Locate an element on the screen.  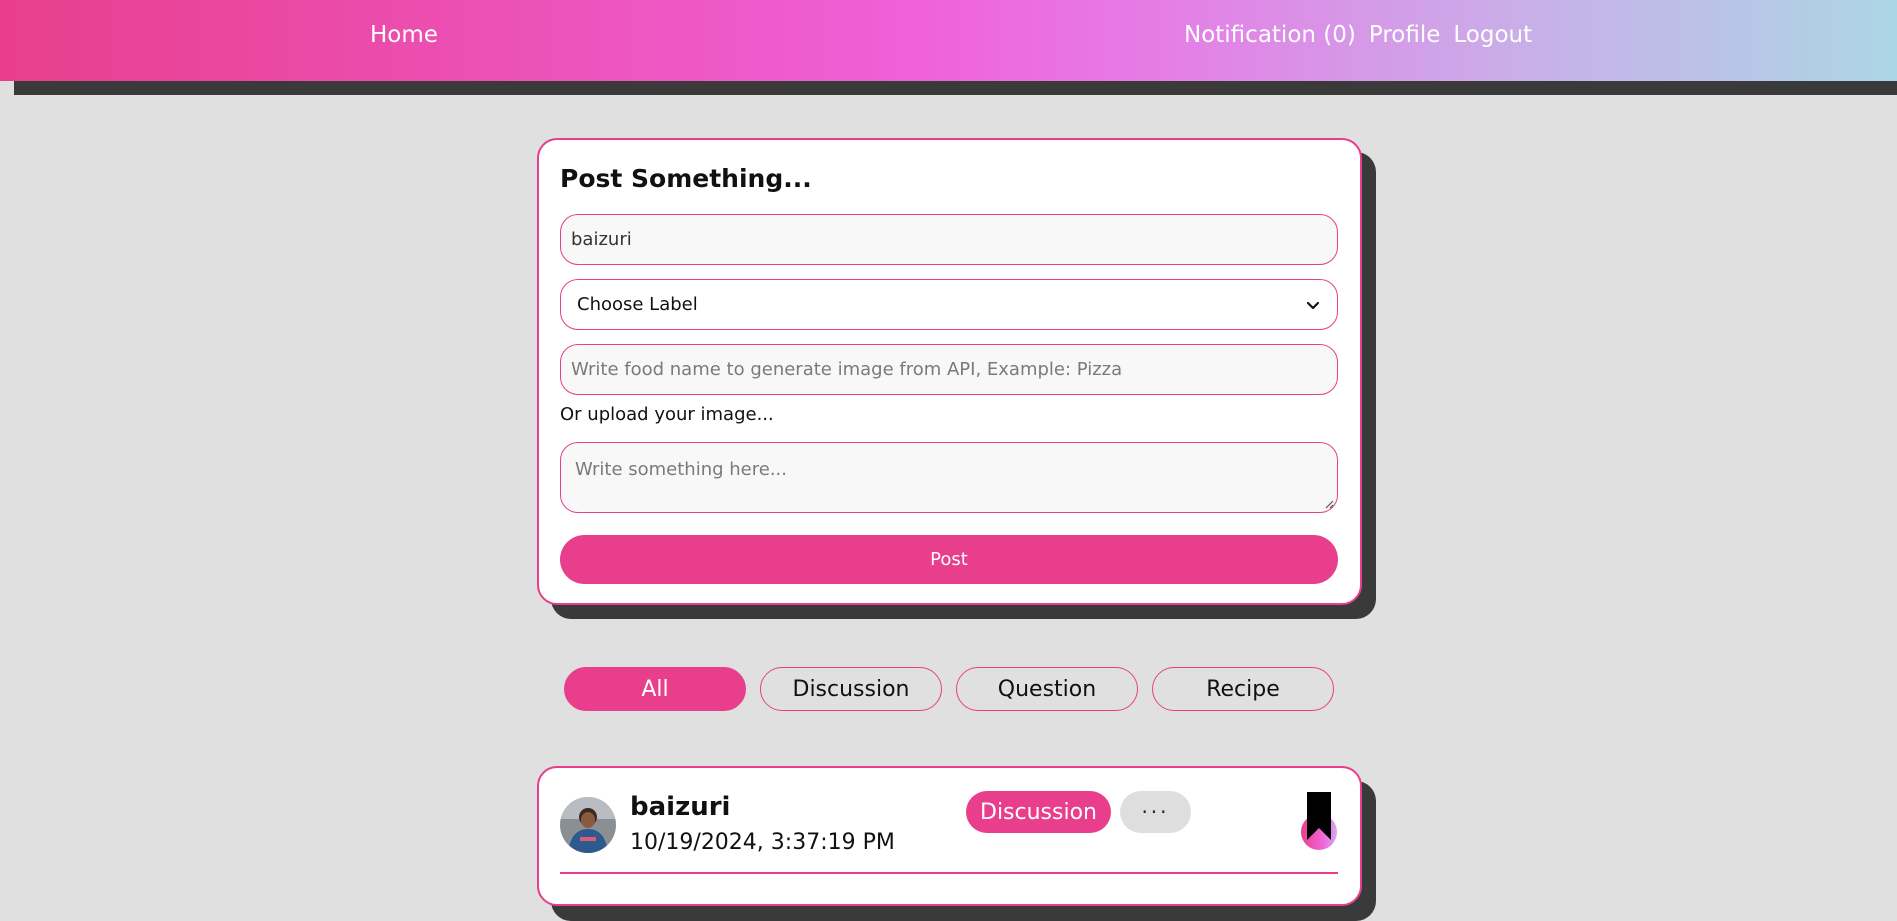
tab-discussion: Discussion is located at coordinates (851, 689).